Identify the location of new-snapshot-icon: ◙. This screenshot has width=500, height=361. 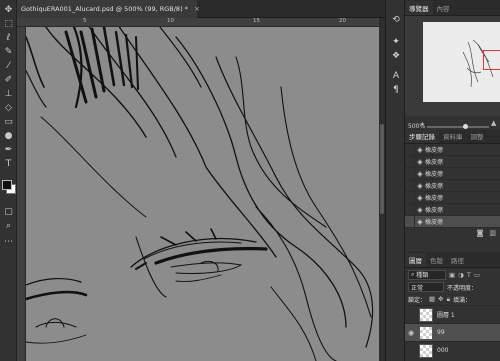
(480, 233).